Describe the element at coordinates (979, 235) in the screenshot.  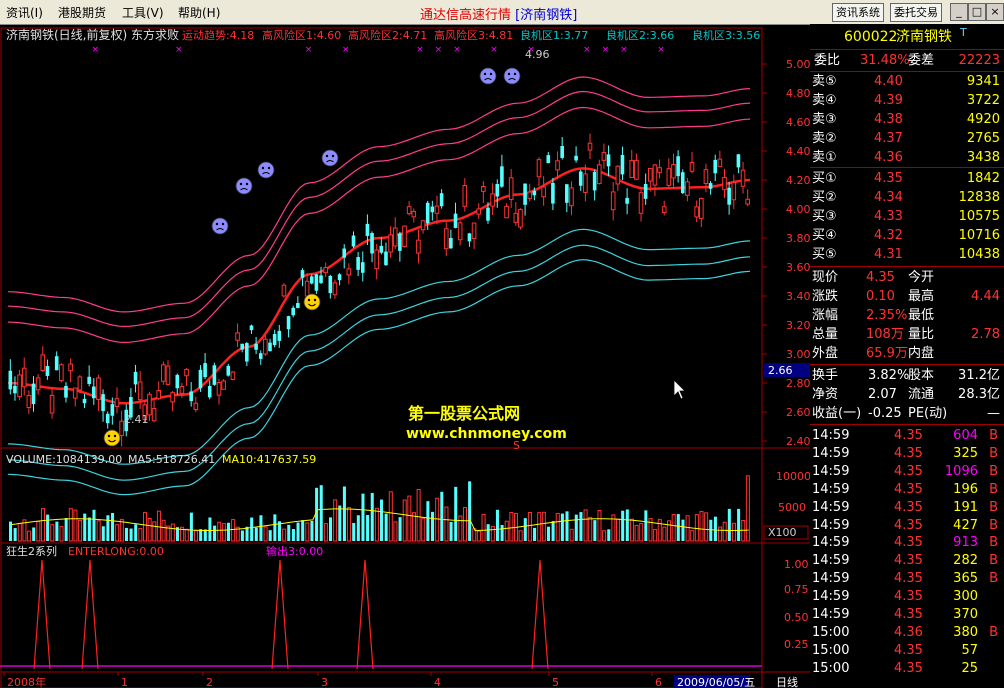
I see `order-volume: 10716` at that location.